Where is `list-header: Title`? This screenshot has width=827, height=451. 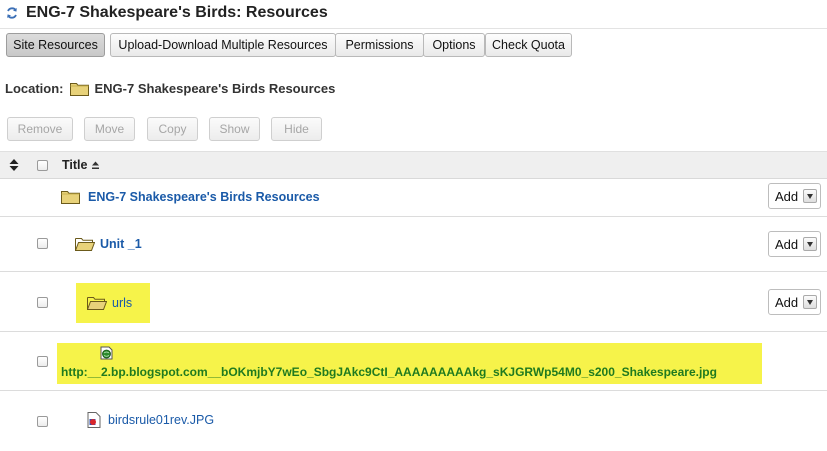 list-header: Title is located at coordinates (413, 165).